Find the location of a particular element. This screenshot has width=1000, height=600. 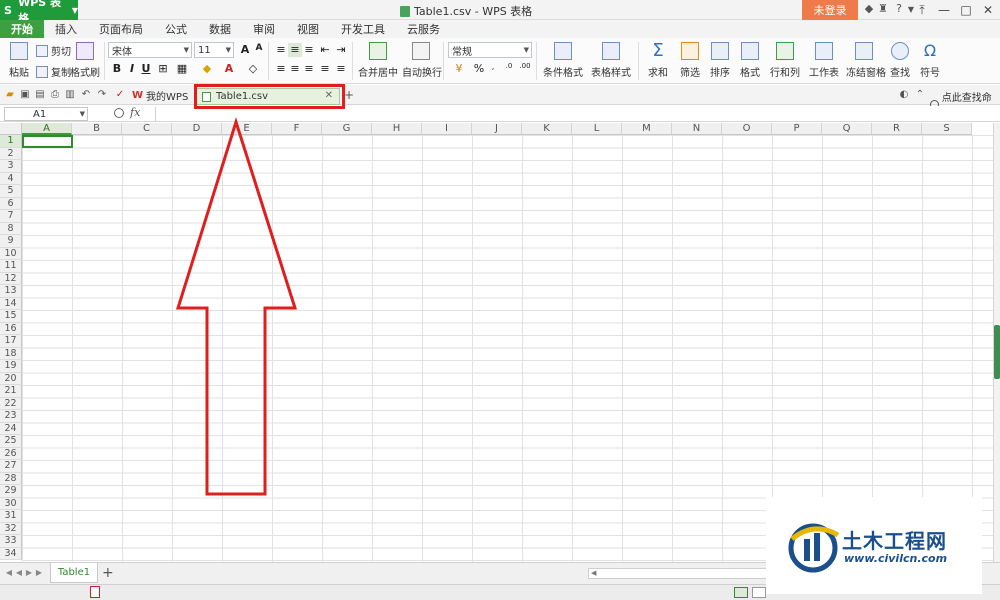

font-name-select: 宋体 ▼ is located at coordinates (150, 50).